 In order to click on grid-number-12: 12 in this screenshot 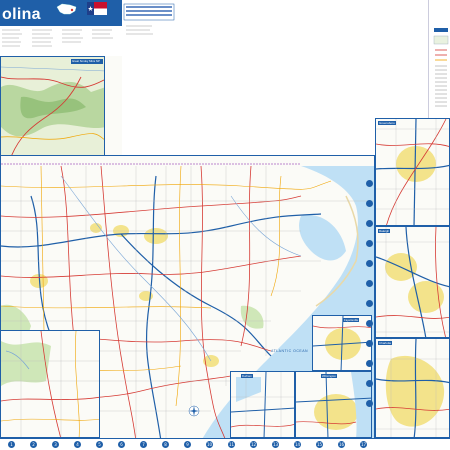, I will do `click(253, 444)`.